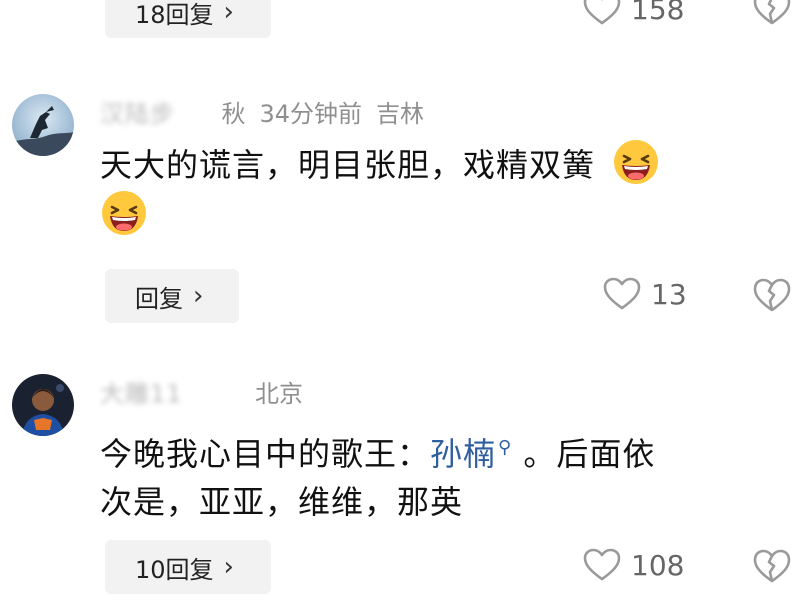  I want to click on location: 北京, so click(278, 394).